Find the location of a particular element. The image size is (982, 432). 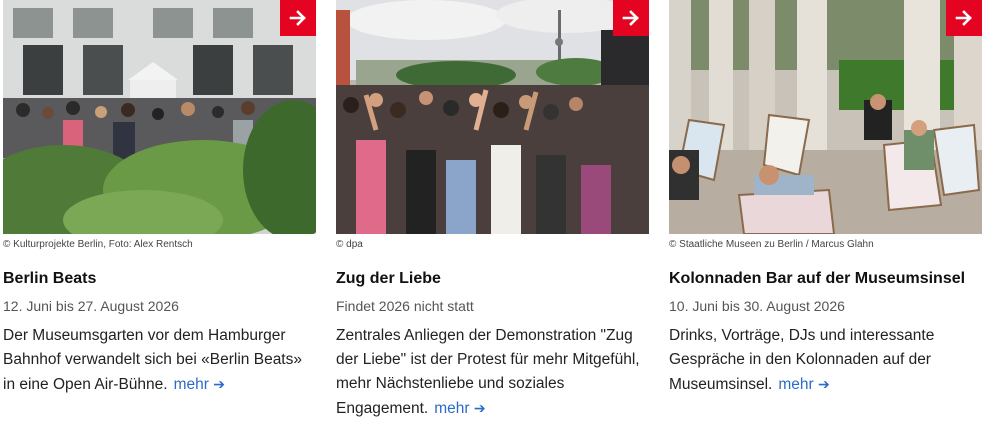

event-date: 12. Juni bis 27. August 2026 is located at coordinates (91, 306).